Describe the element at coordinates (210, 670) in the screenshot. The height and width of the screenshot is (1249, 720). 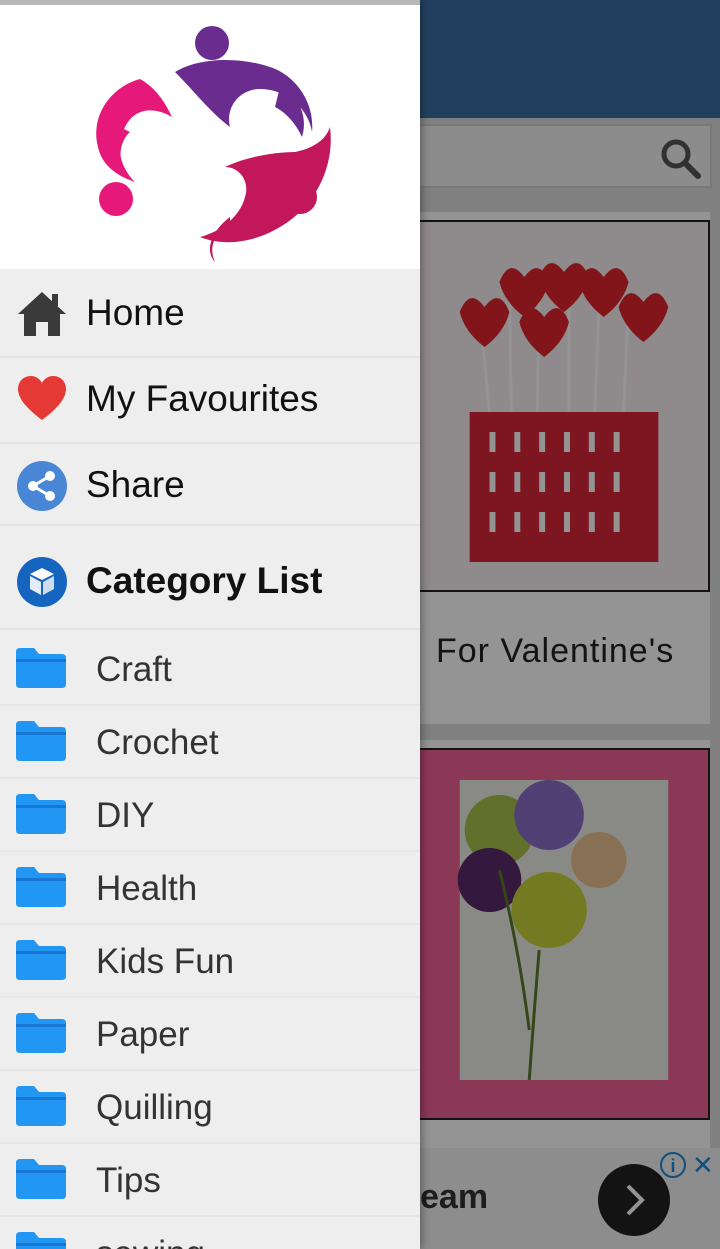
I see `category-item-craft: Craft` at that location.